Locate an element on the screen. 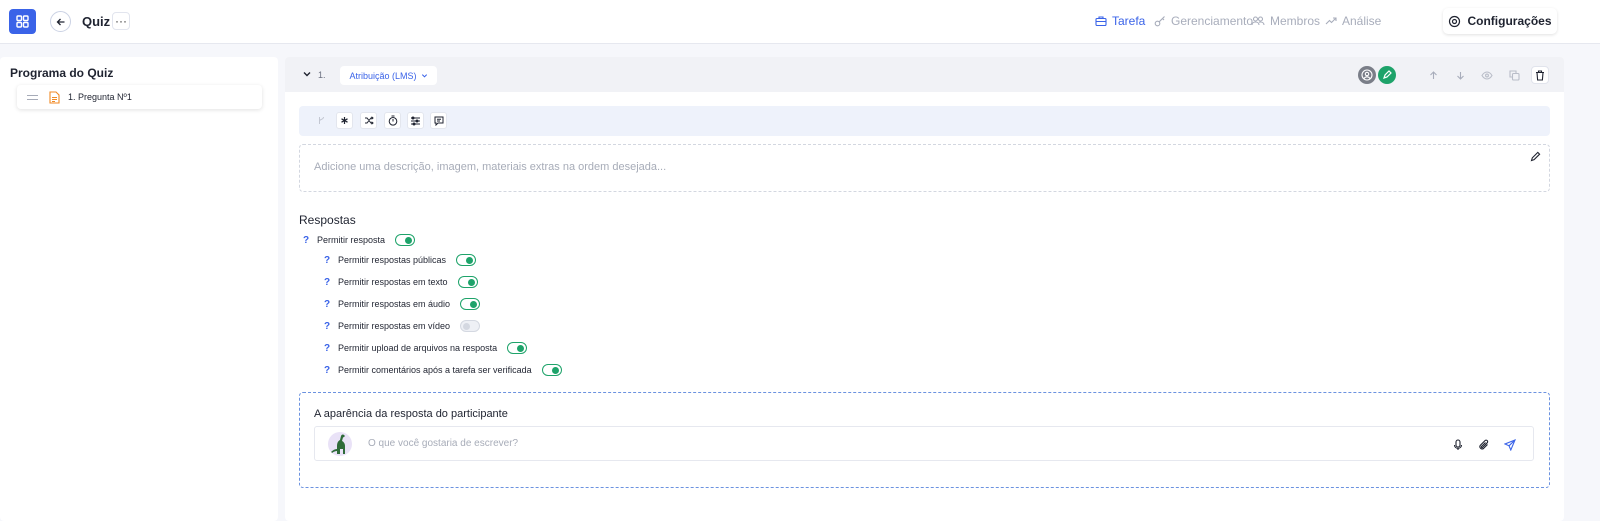 This screenshot has height=521, width=1600. tab-tarefa: Tarefa is located at coordinates (1120, 21).